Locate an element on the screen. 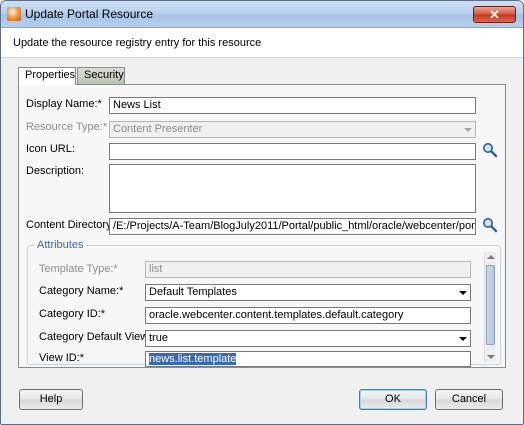 This screenshot has width=524, height=425. tab-properties-label: Properties is located at coordinates (50, 75).